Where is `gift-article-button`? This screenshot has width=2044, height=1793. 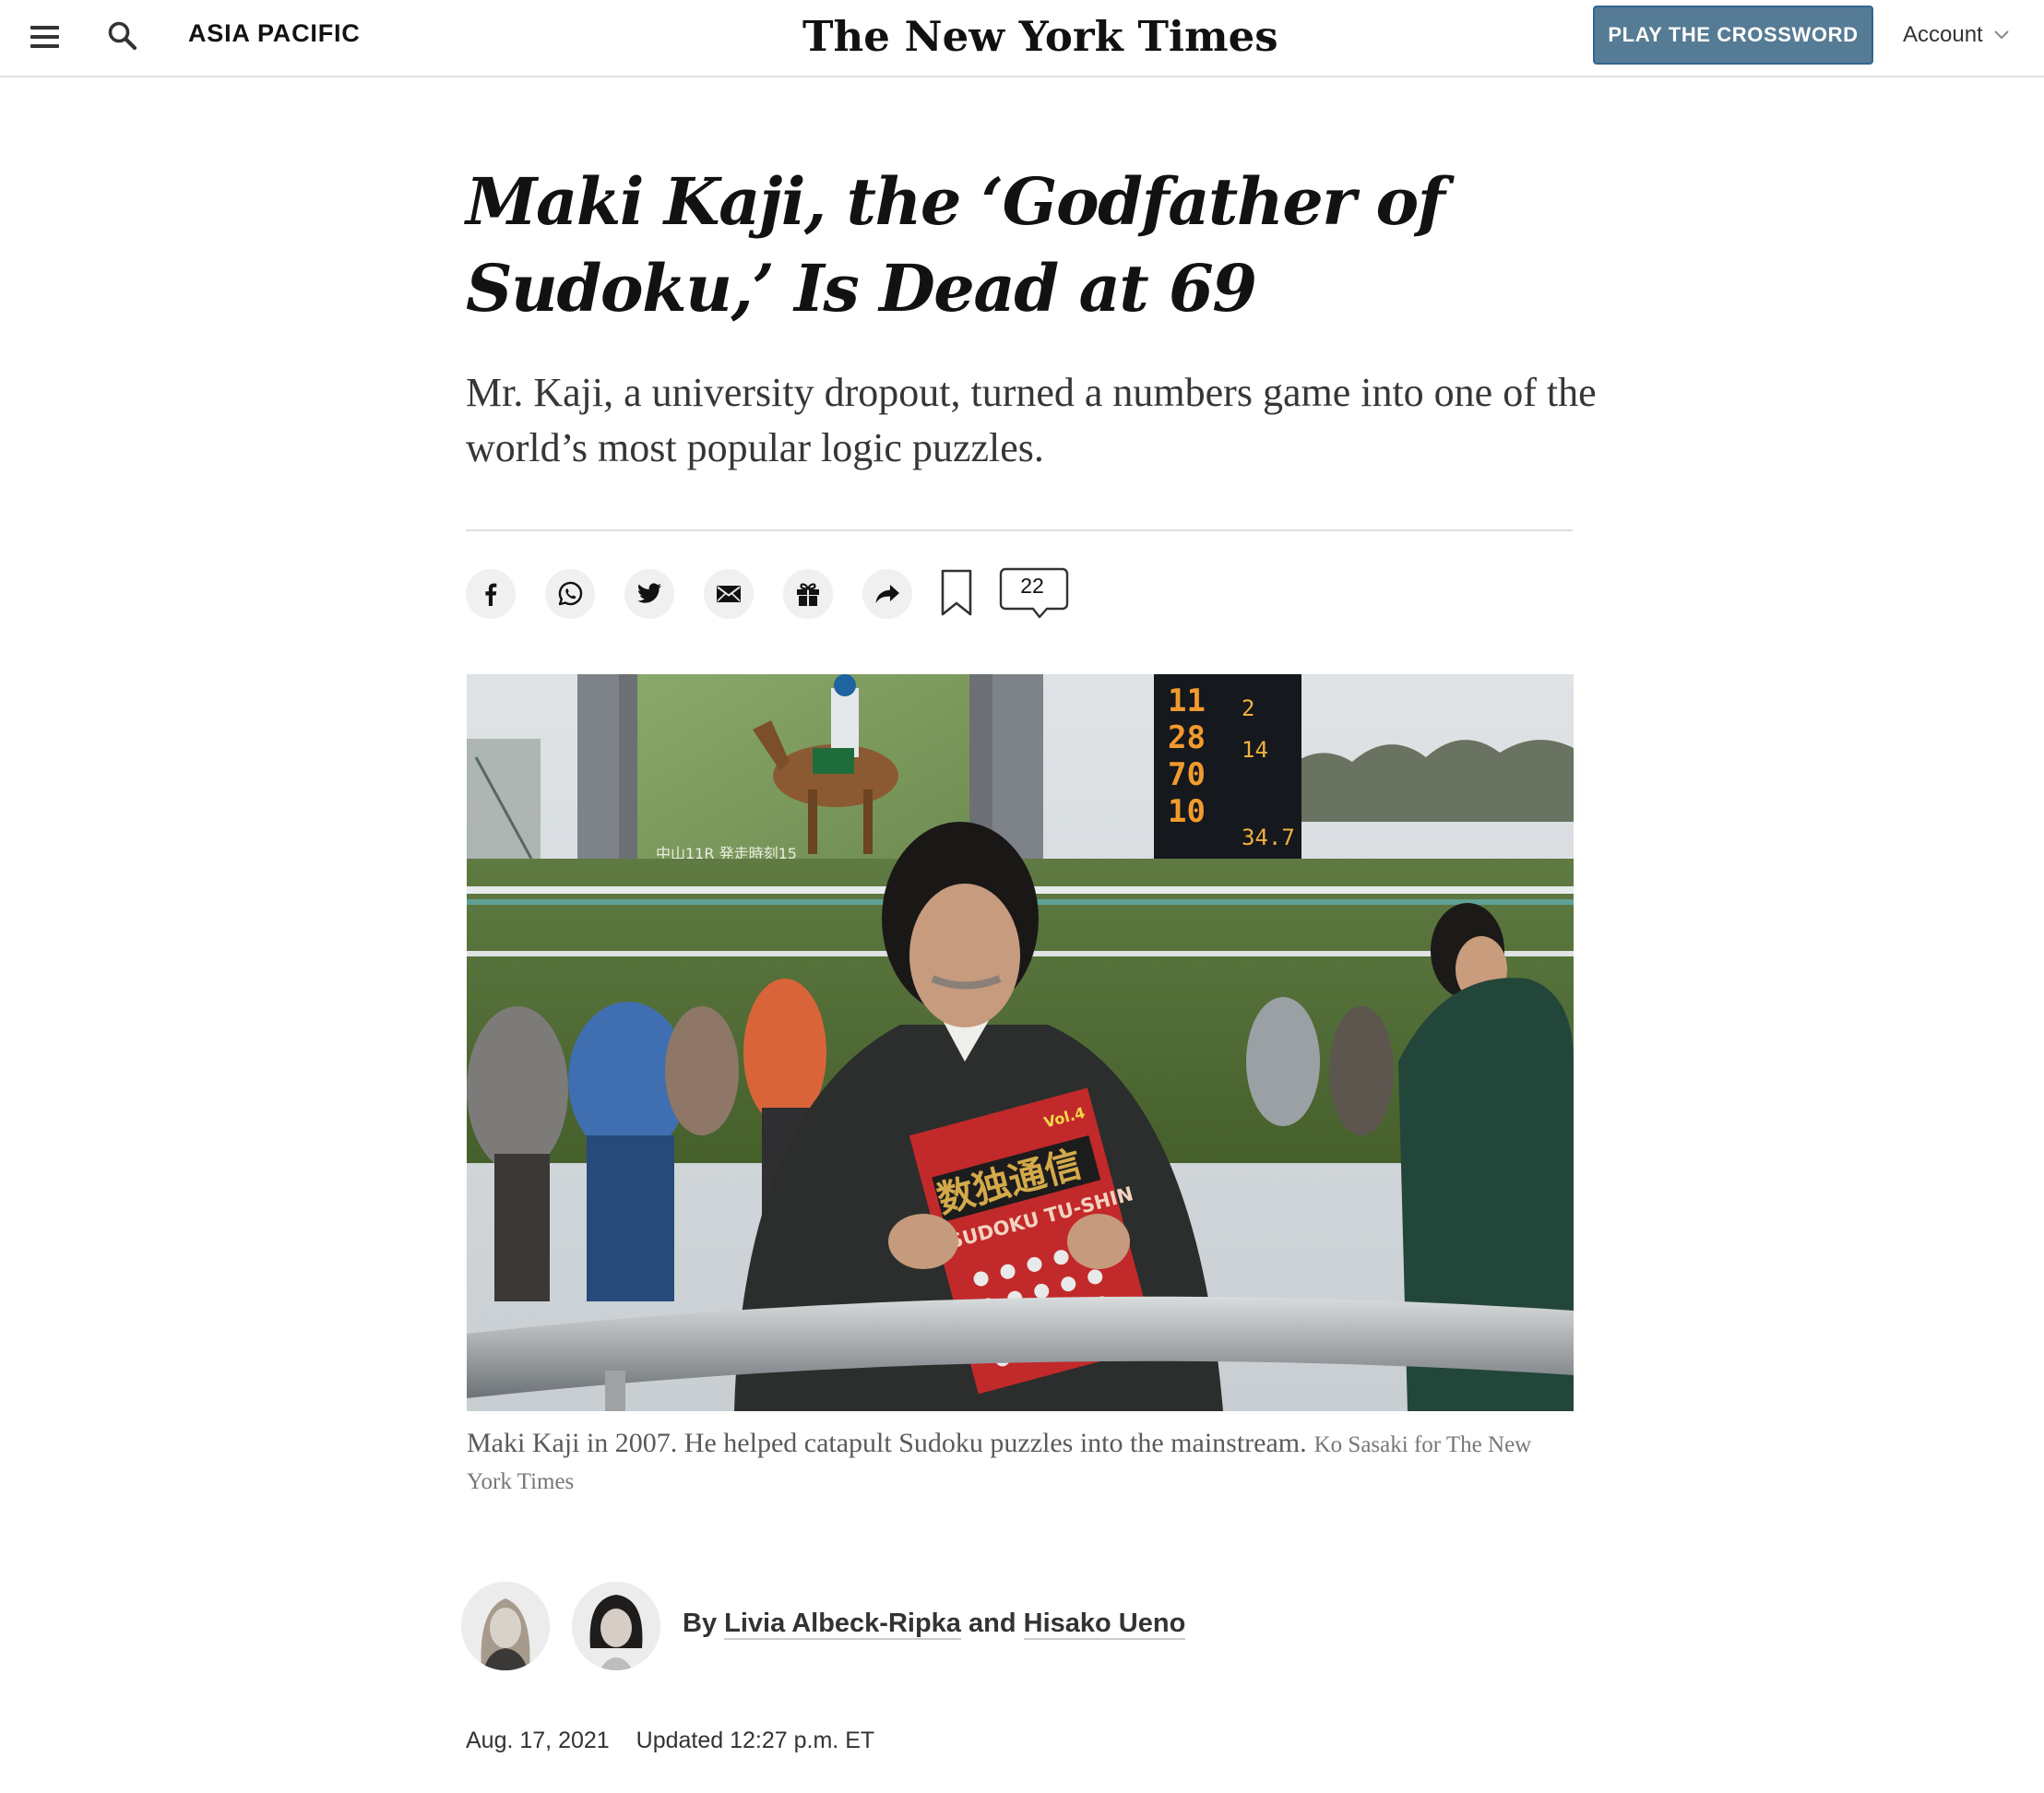 gift-article-button is located at coordinates (808, 594).